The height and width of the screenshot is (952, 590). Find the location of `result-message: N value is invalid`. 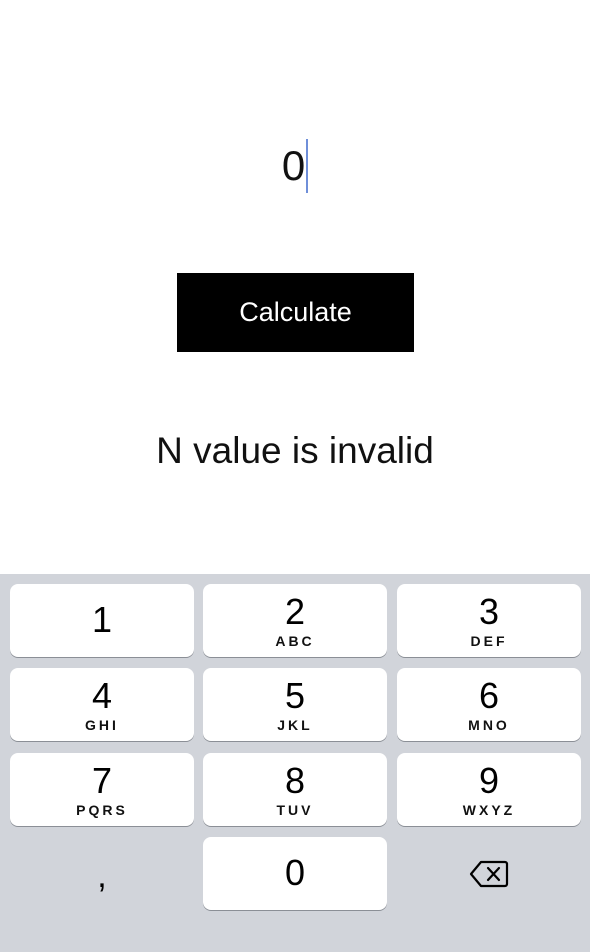

result-message: N value is invalid is located at coordinates (295, 450).